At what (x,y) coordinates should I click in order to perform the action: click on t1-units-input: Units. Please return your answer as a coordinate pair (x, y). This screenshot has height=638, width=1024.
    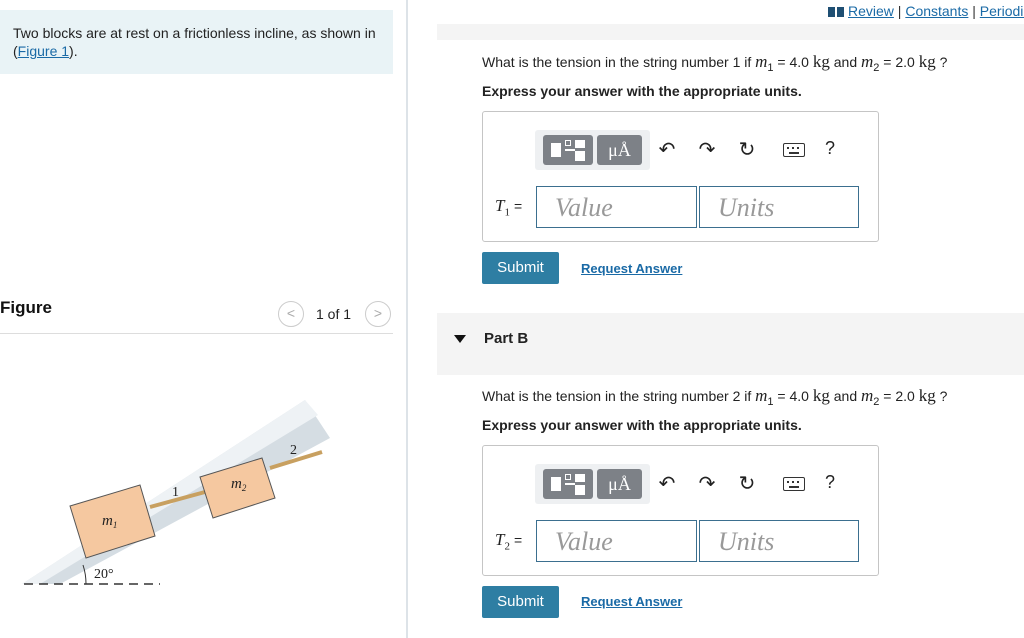
    Looking at the image, I should click on (779, 207).